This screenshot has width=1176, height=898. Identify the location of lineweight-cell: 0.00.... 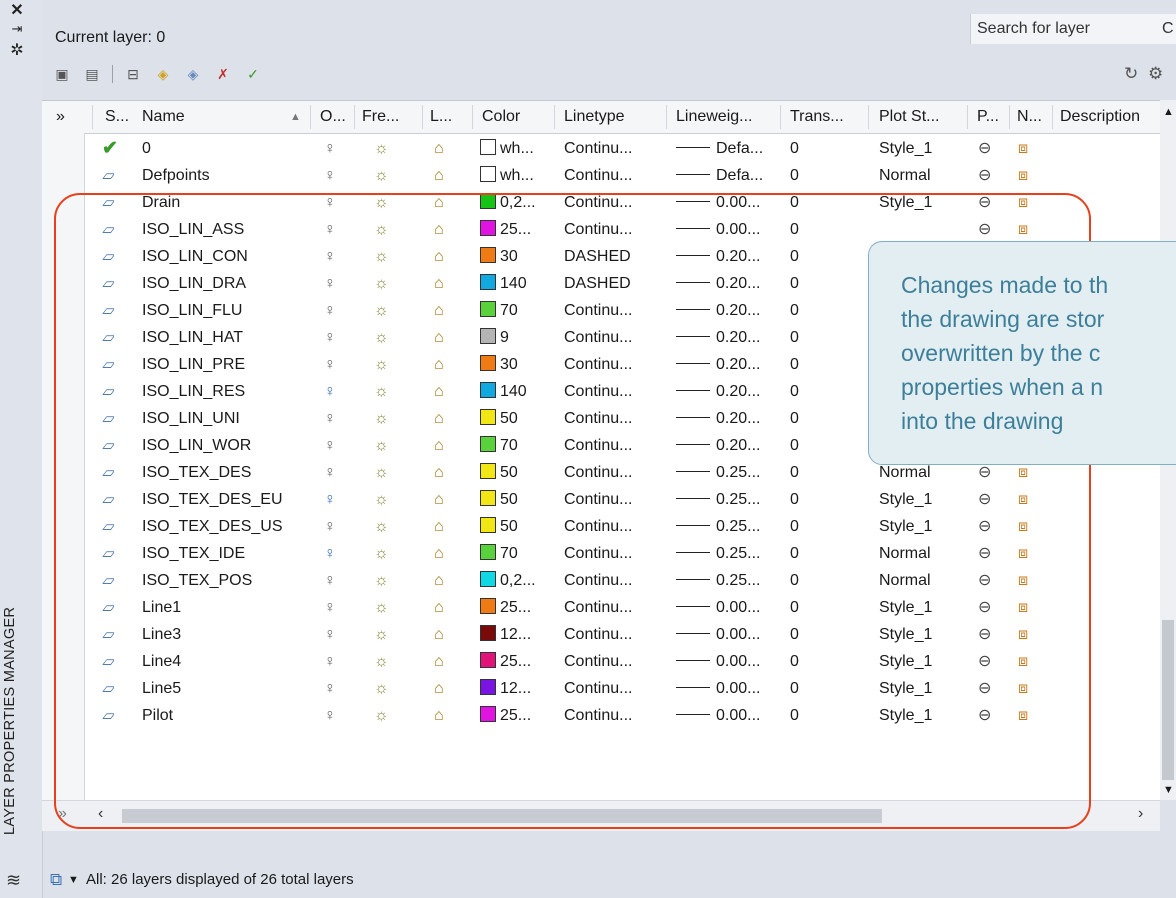
(718, 229).